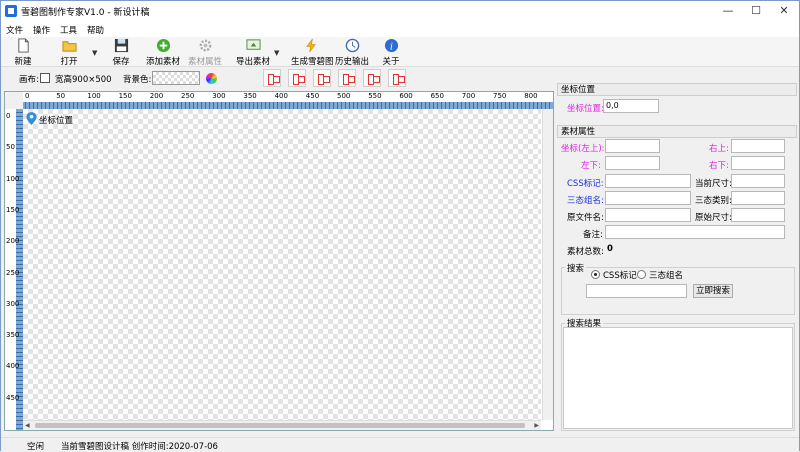 This screenshot has height=452, width=800. Describe the element at coordinates (211, 78) in the screenshot. I see `color-palette-icon` at that location.